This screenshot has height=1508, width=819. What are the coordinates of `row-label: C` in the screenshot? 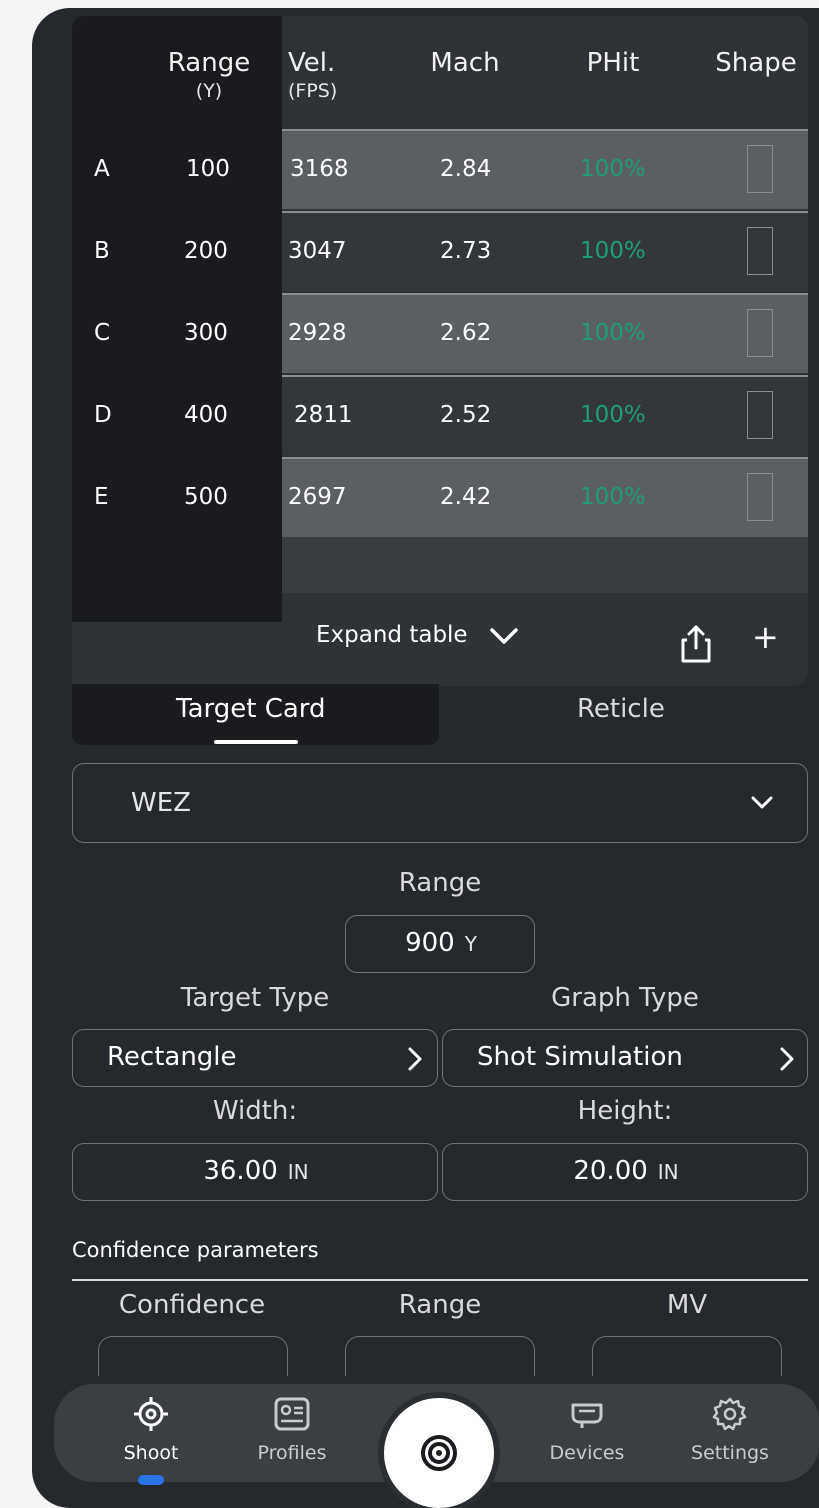 It's located at (102, 333).